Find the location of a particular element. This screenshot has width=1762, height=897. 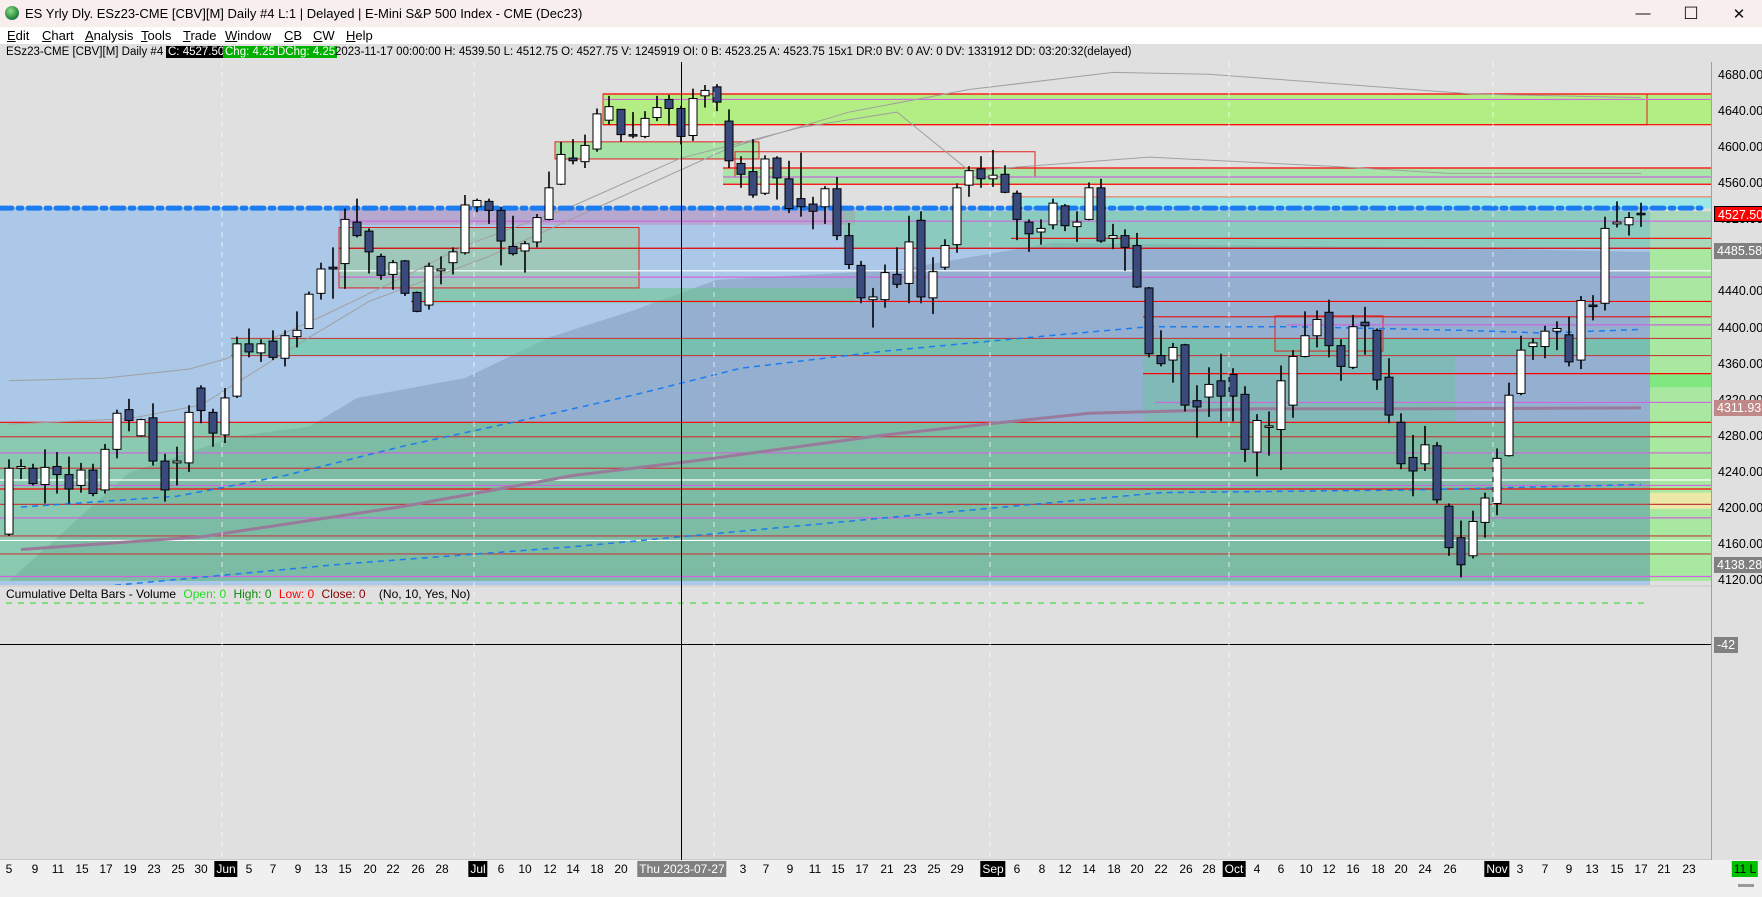

date-tick-label: 3 is located at coordinates (743, 869).